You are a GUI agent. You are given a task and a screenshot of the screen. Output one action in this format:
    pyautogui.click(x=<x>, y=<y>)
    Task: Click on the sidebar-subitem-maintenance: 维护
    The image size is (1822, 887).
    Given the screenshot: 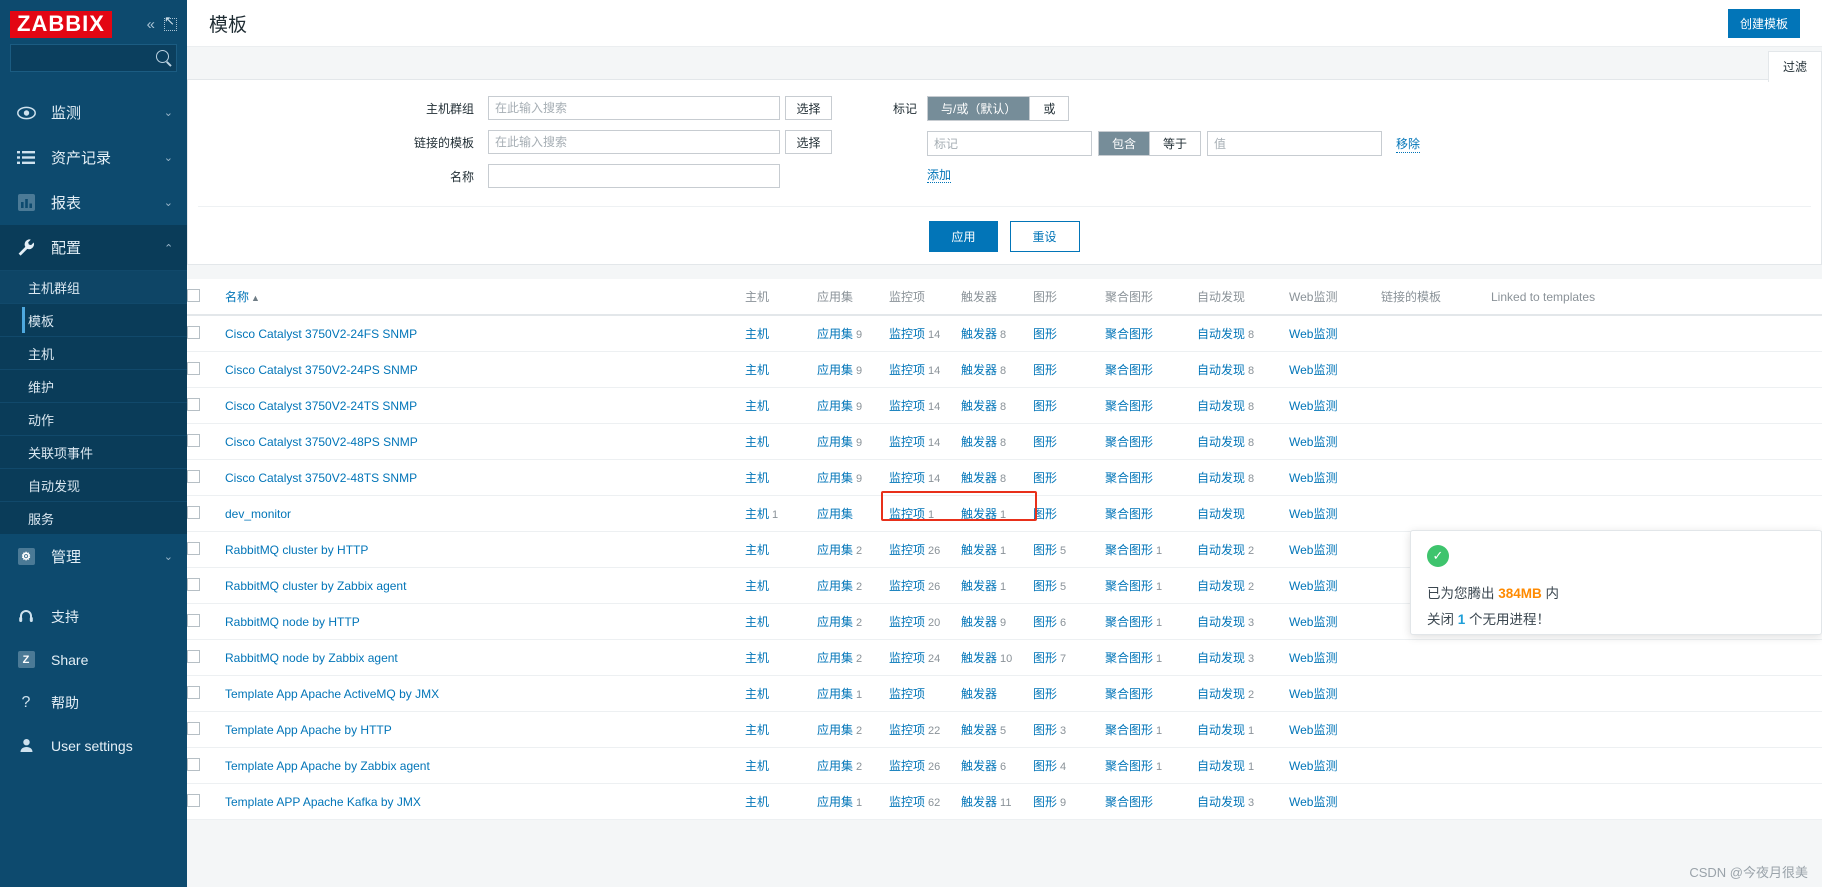 What is the action you would take?
    pyautogui.click(x=93, y=385)
    